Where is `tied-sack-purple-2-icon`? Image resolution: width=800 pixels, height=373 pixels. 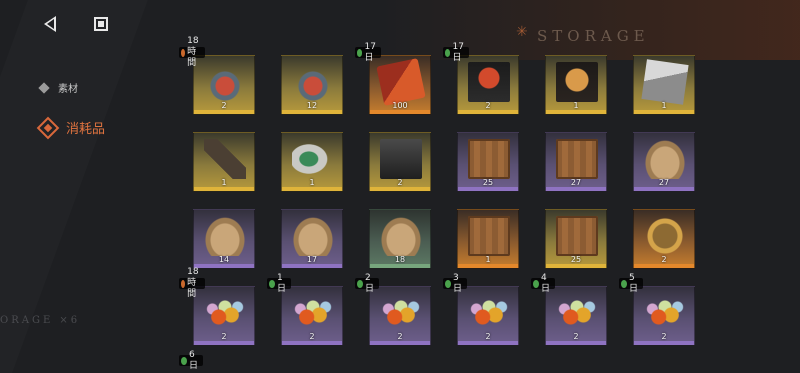
tied-sack-purple-2-icon is located at coordinates (225, 236).